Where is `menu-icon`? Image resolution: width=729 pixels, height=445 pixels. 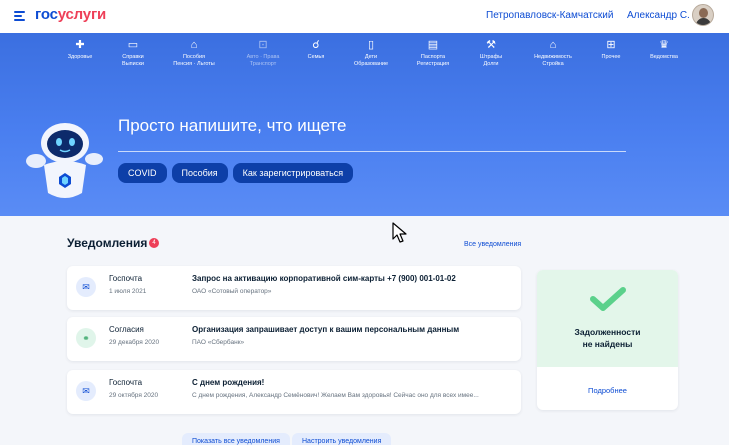 menu-icon is located at coordinates (19, 16).